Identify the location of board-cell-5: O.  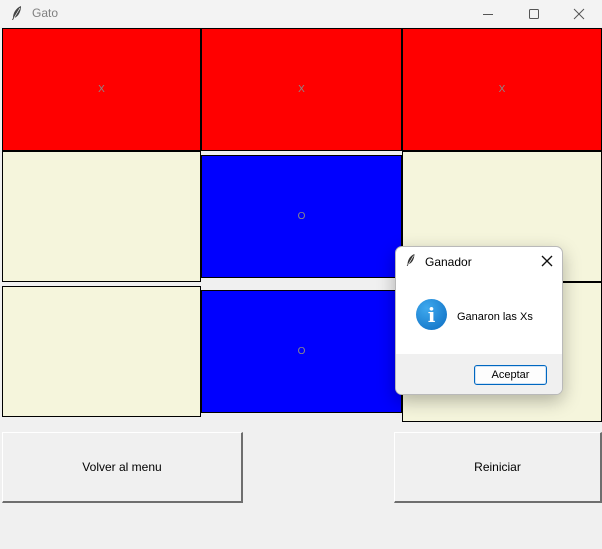
(301, 216).